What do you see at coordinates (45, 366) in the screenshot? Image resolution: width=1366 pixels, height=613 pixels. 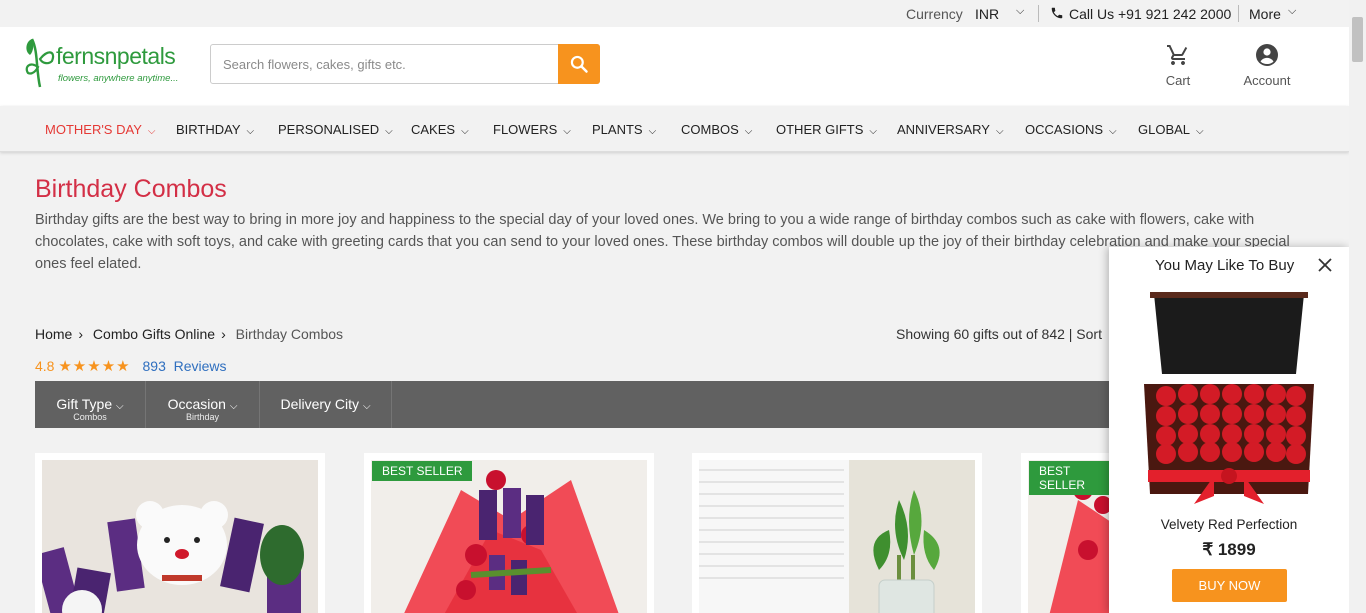 I see `rating-value: 4.8` at bounding box center [45, 366].